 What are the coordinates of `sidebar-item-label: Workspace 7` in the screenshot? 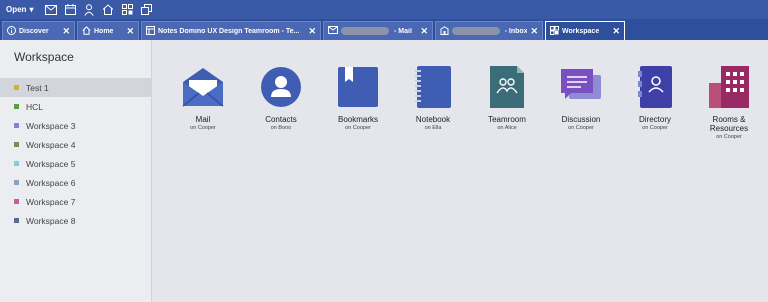 It's located at (51, 201).